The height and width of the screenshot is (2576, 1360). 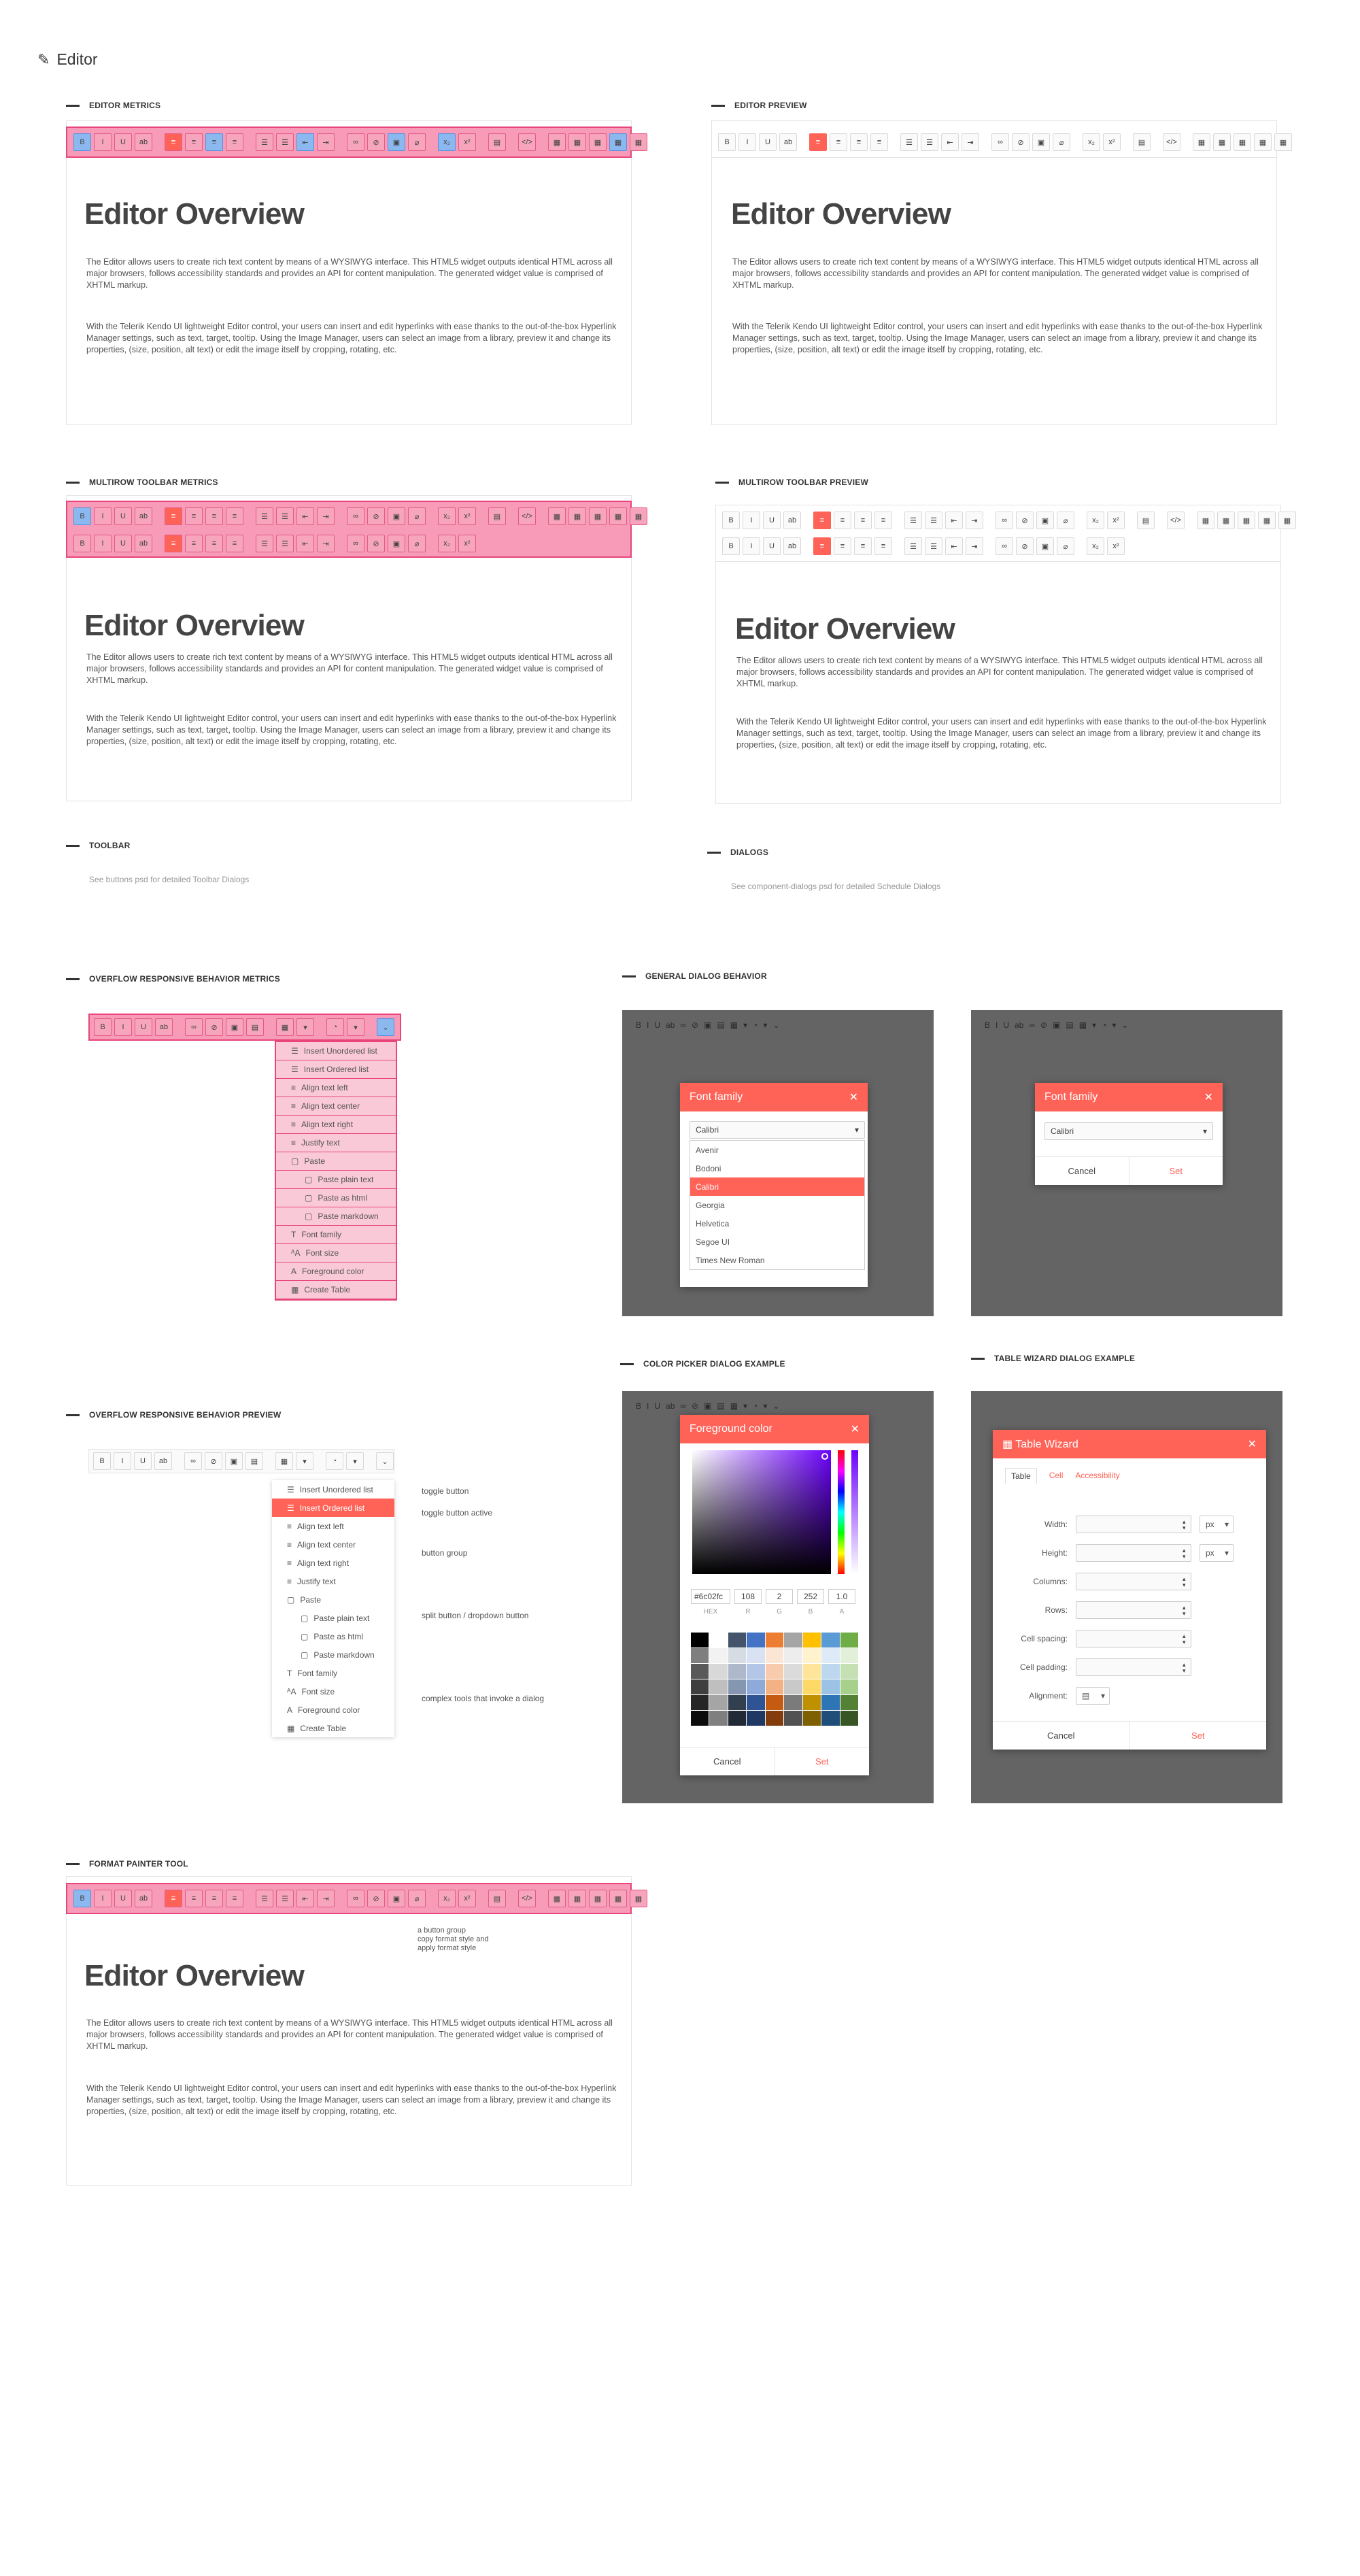 What do you see at coordinates (333, 1654) in the screenshot?
I see `overflow-menu-item: ▢ Paste markdown` at bounding box center [333, 1654].